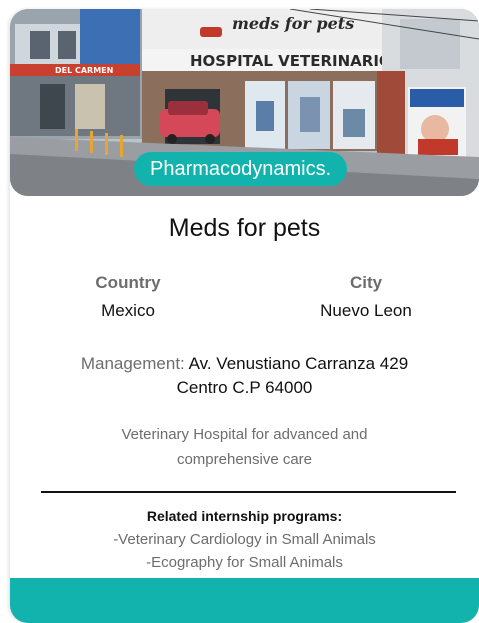  I want to click on storefront-sign: HOSPITAL VETERINARIO, so click(291, 61).